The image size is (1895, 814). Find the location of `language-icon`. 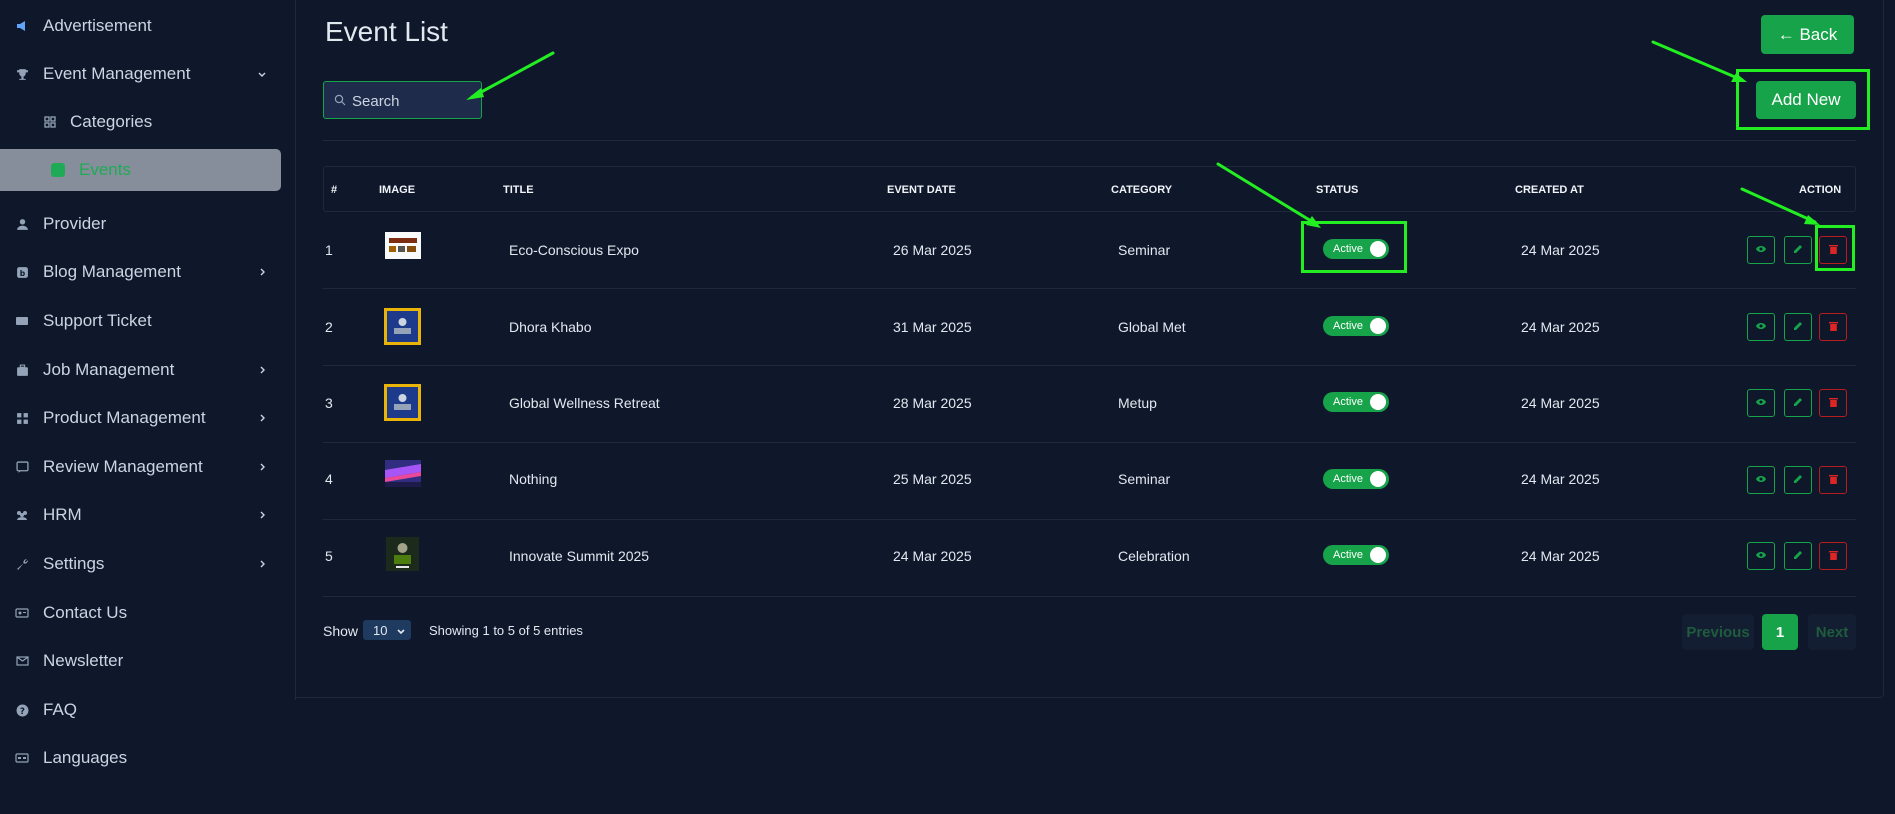

language-icon is located at coordinates (22, 758).